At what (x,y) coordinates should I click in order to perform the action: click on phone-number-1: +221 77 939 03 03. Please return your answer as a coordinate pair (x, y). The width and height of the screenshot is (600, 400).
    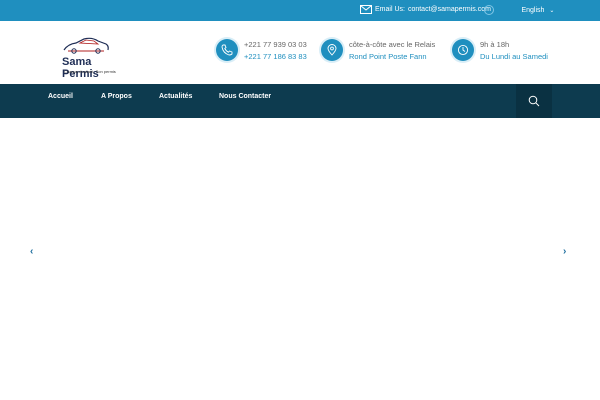
    Looking at the image, I should click on (275, 45).